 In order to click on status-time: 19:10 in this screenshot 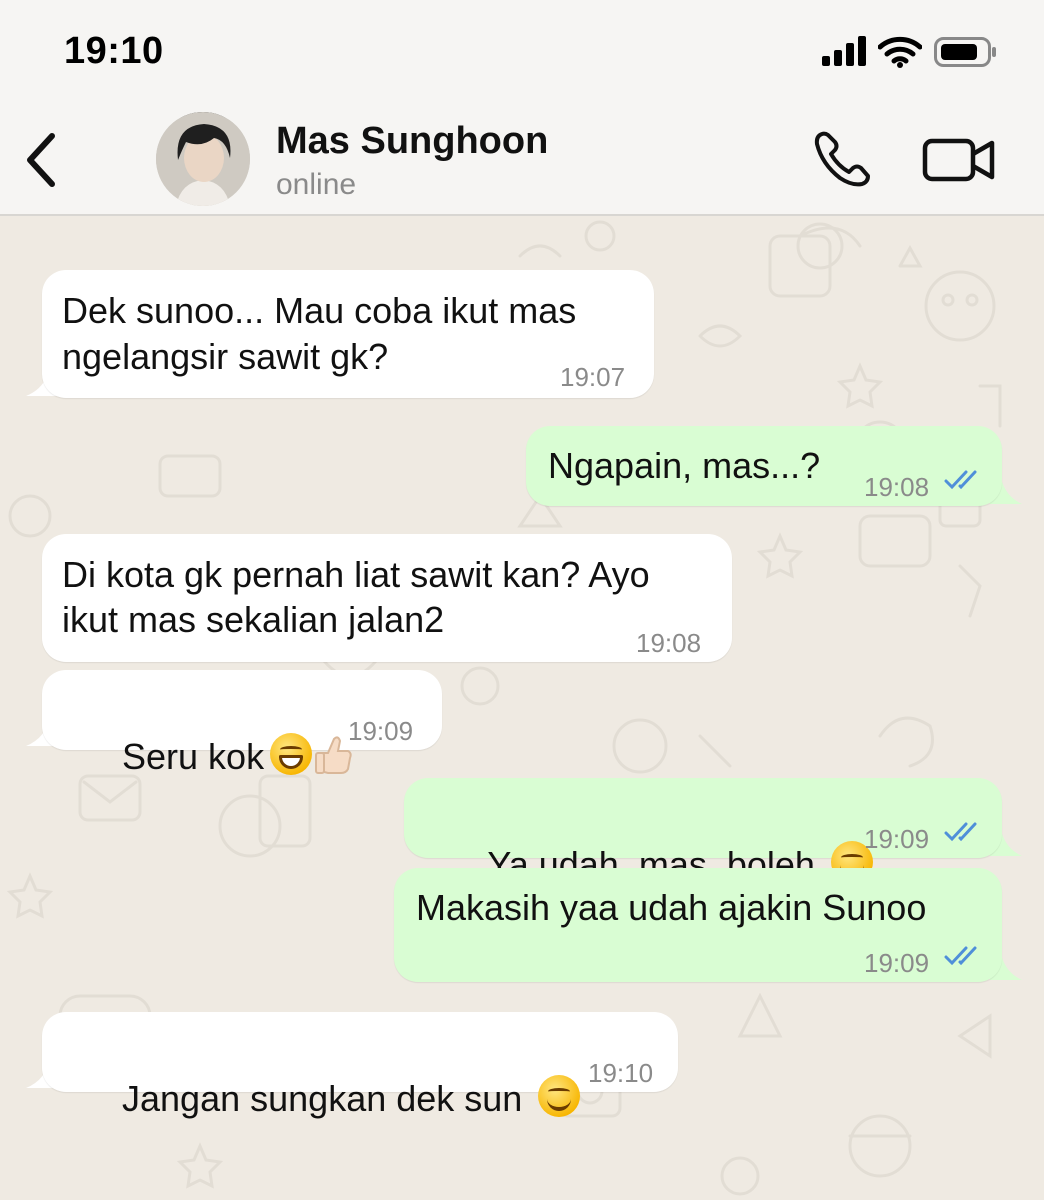, I will do `click(114, 51)`.